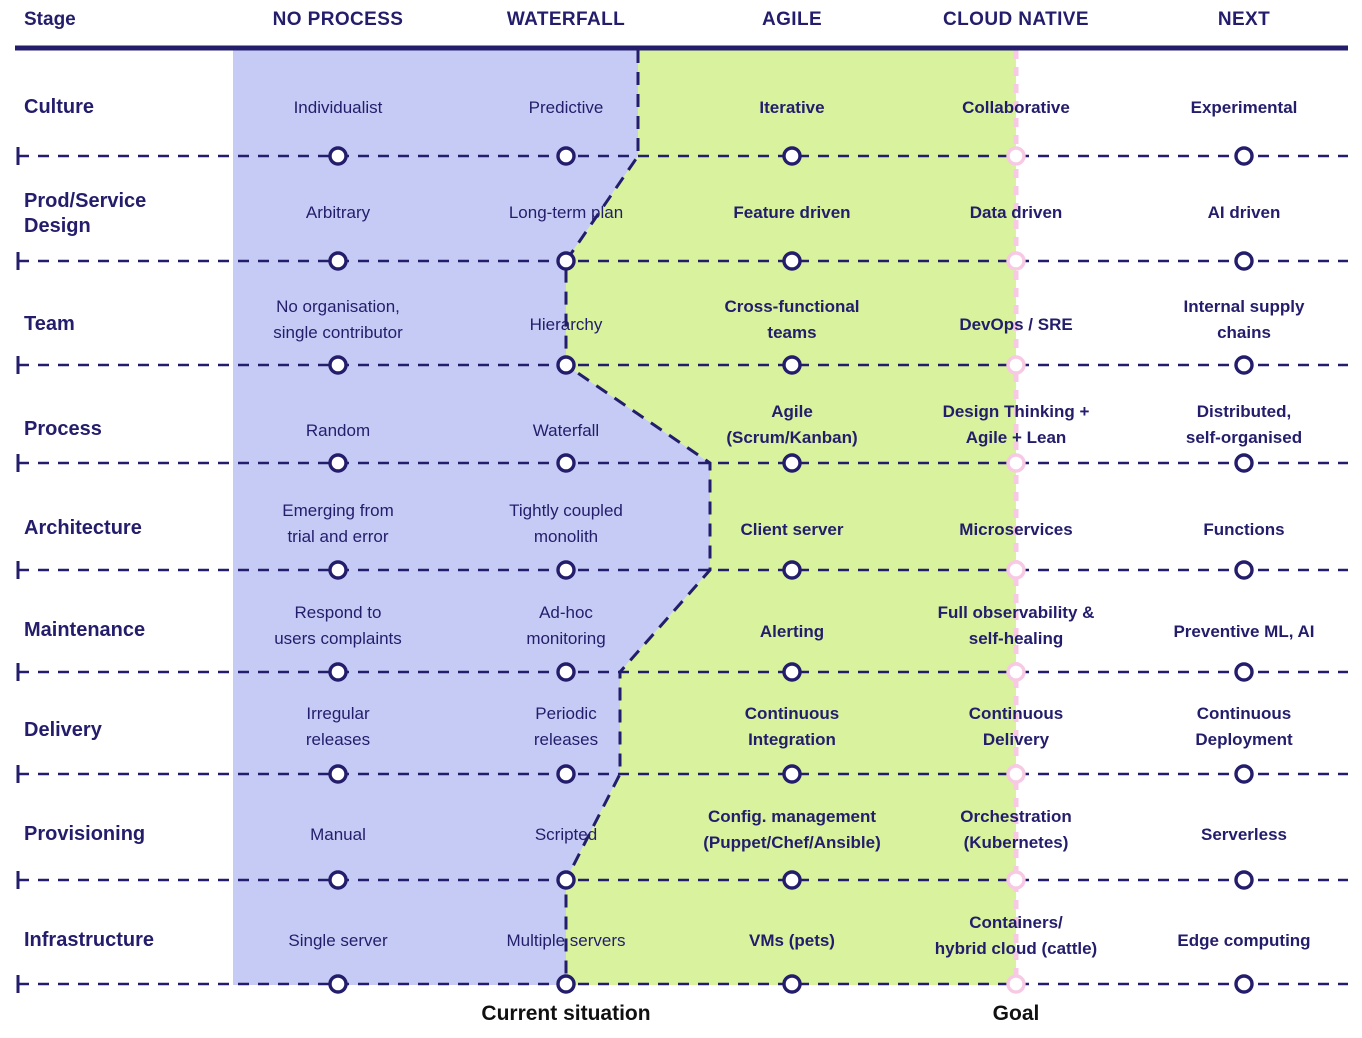 This screenshot has height=1038, width=1362. I want to click on cell-architecture-agile: Client server, so click(792, 529).